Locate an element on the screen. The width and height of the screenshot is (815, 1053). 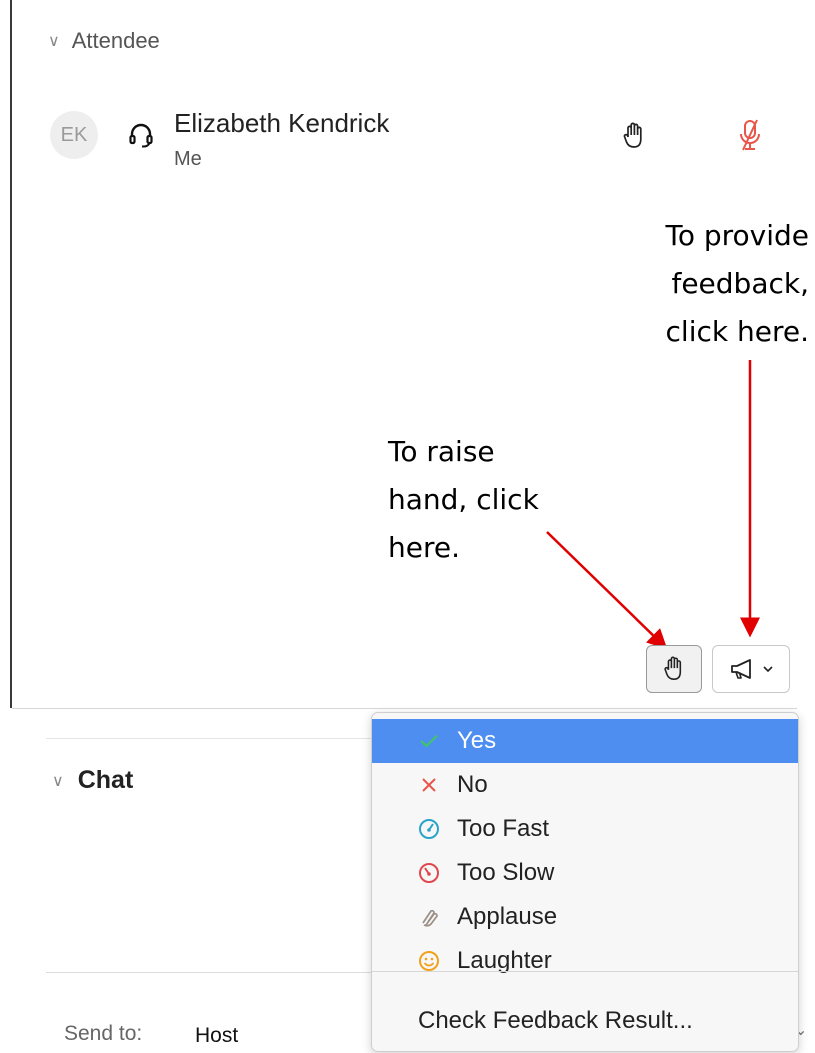
menu-item-too-slow: Too Slow is located at coordinates (585, 873).